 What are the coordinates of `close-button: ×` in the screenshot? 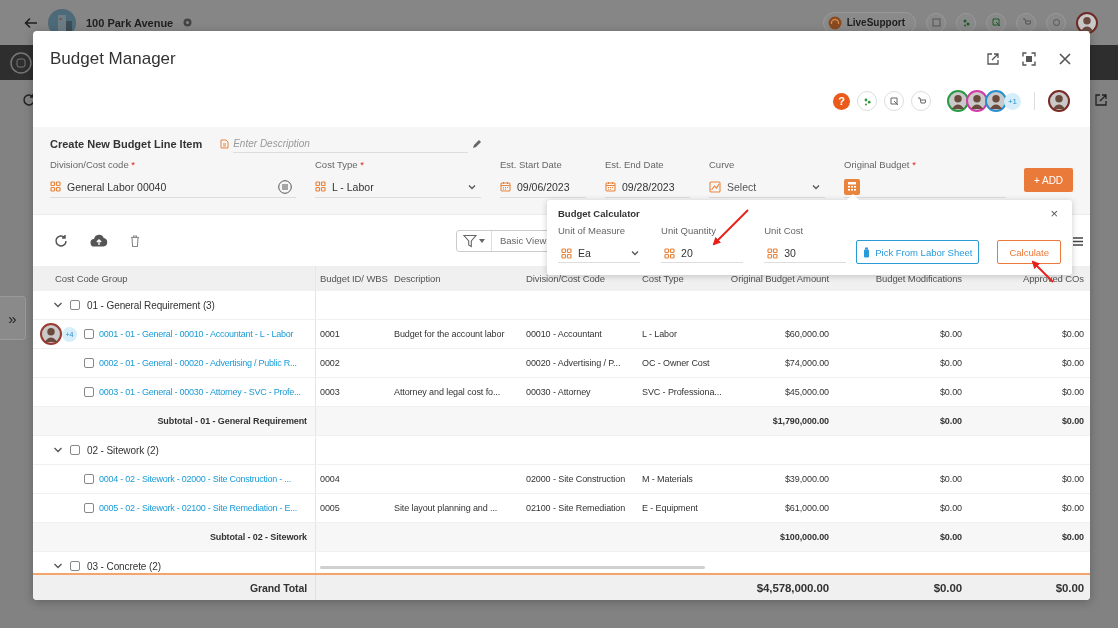 It's located at (1054, 213).